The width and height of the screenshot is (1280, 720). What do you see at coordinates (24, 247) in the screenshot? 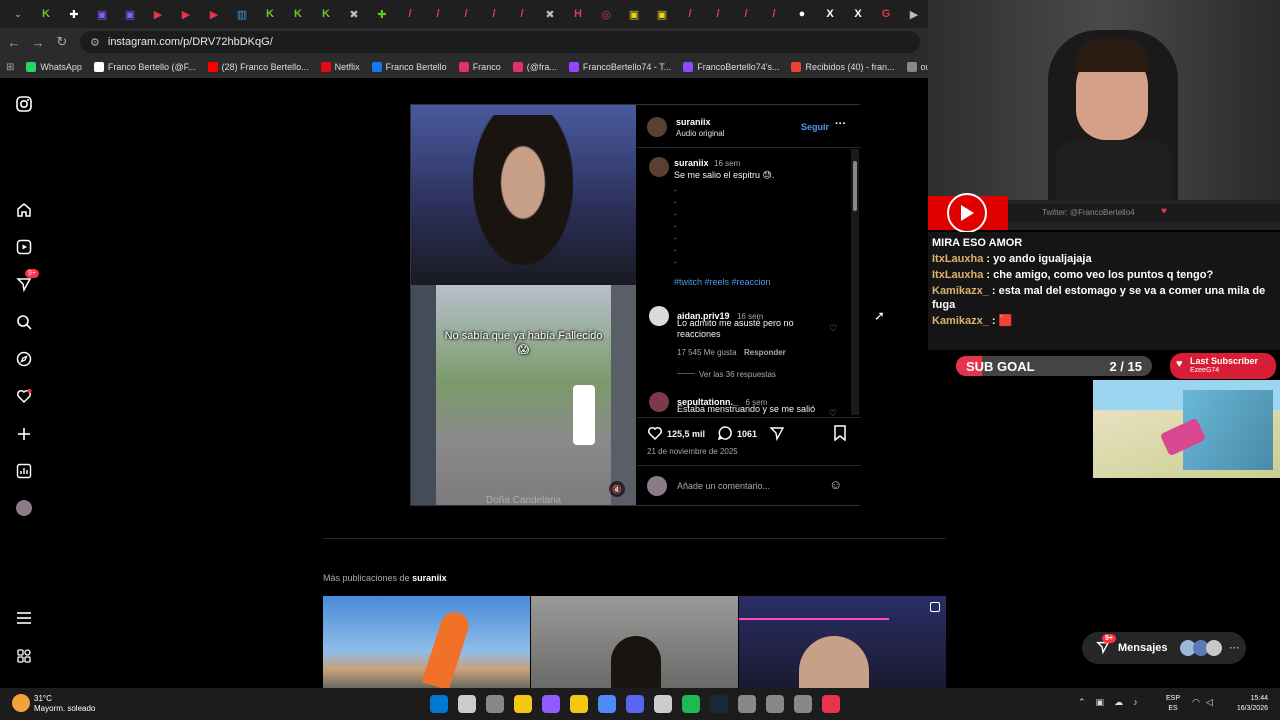
I see `reels-icon` at bounding box center [24, 247].